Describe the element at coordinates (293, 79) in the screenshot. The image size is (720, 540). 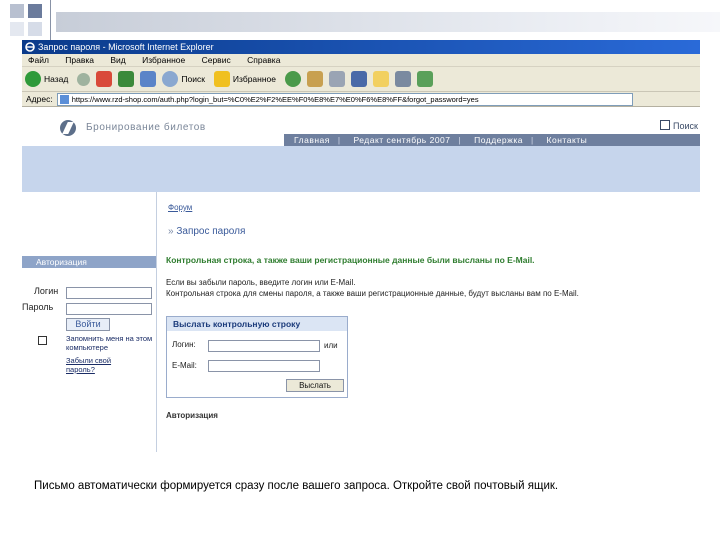
I see `history-icon` at that location.